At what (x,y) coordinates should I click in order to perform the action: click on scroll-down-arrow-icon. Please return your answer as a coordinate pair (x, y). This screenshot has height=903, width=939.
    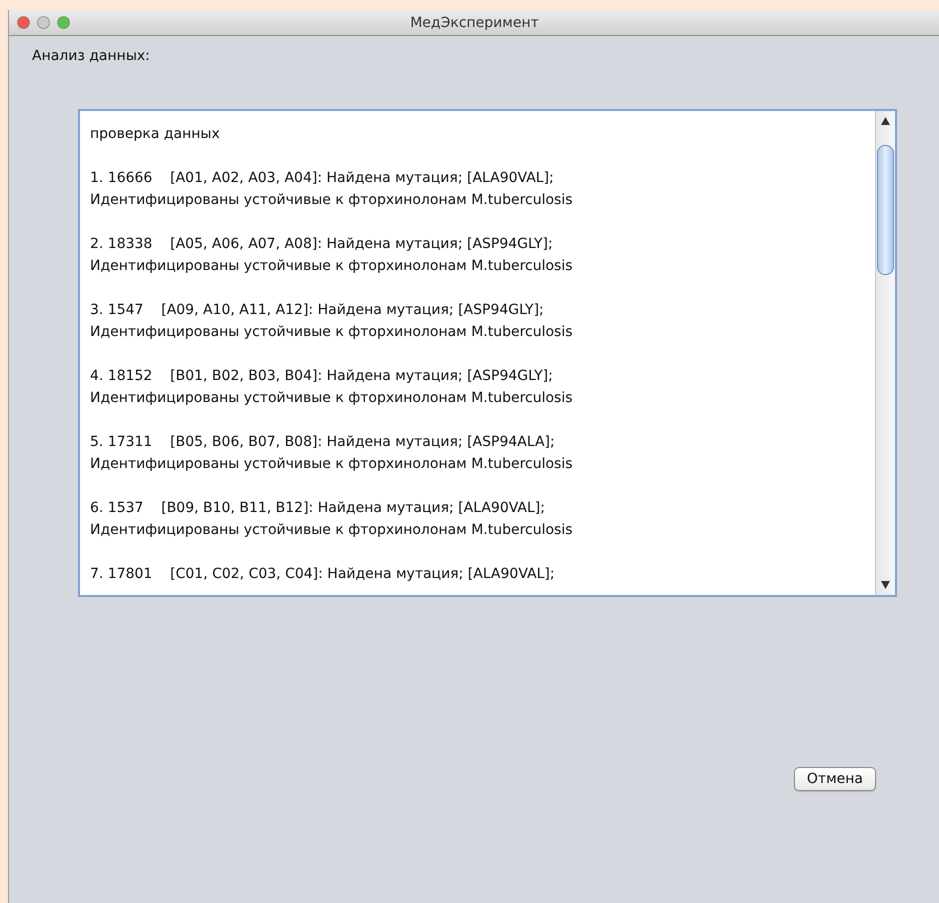
    Looking at the image, I should click on (885, 585).